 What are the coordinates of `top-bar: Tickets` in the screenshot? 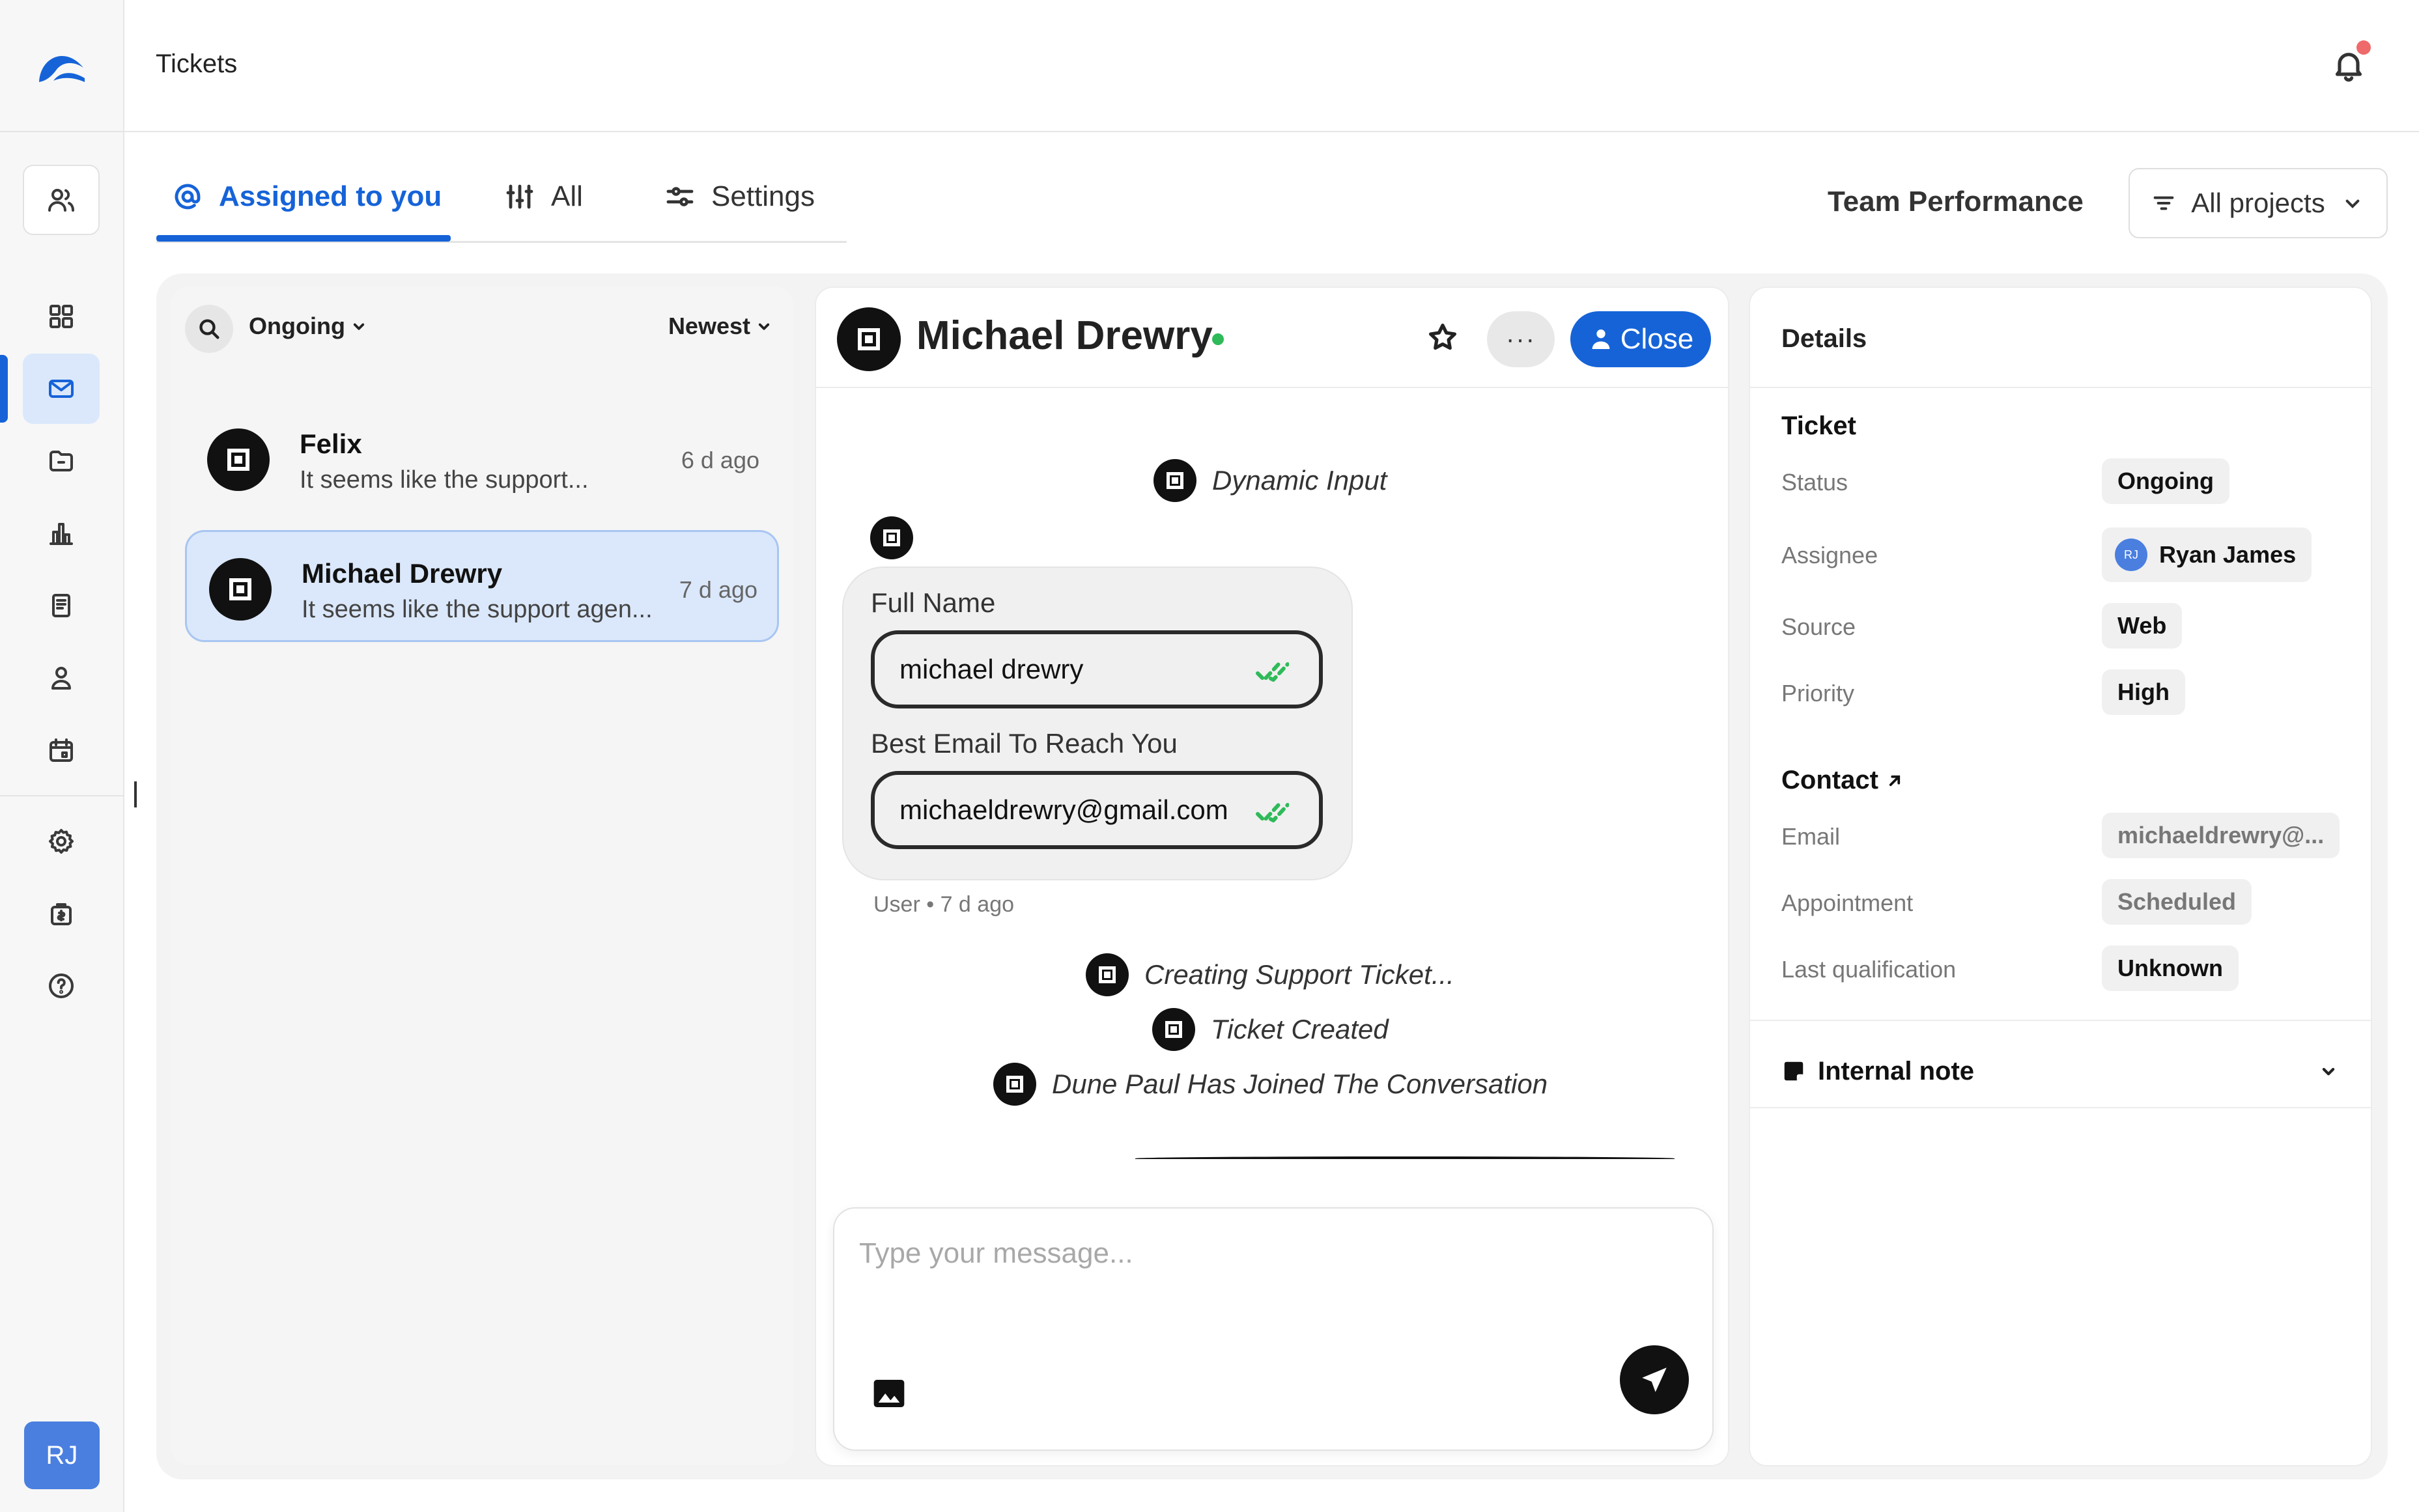 It's located at (1272, 66).